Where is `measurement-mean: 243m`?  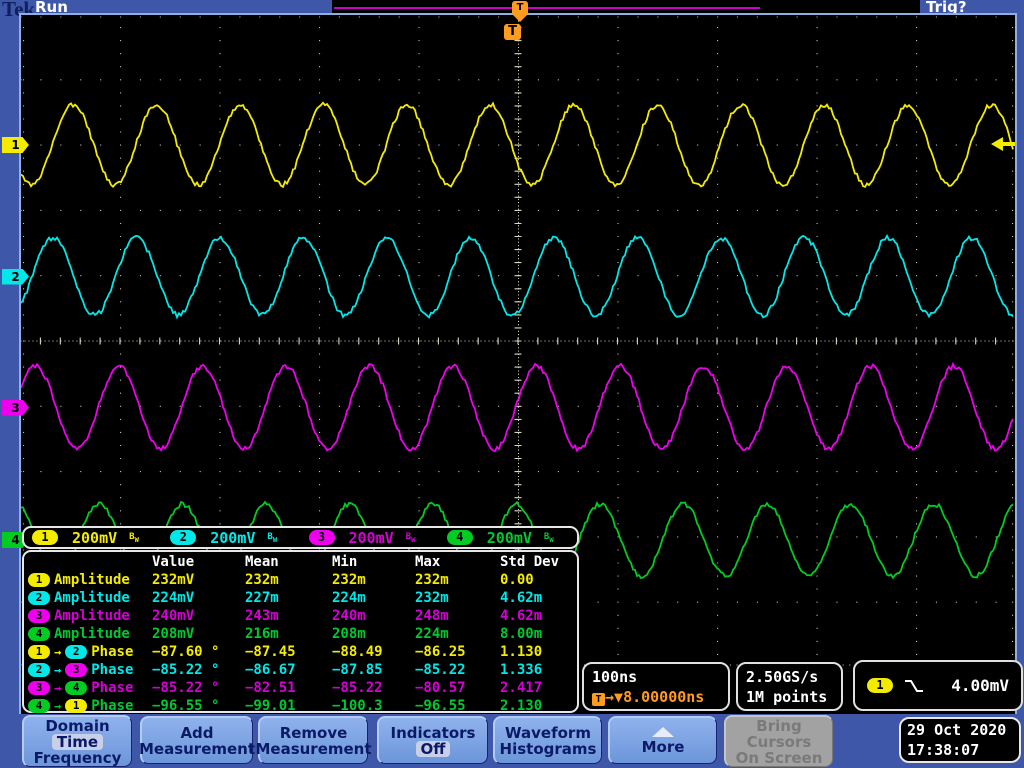
measurement-mean: 243m is located at coordinates (262, 616).